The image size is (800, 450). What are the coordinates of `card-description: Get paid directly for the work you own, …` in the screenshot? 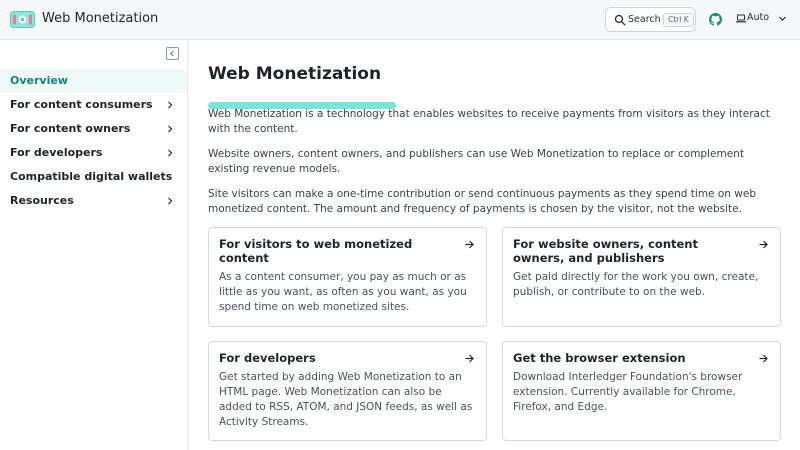 It's located at (636, 284).